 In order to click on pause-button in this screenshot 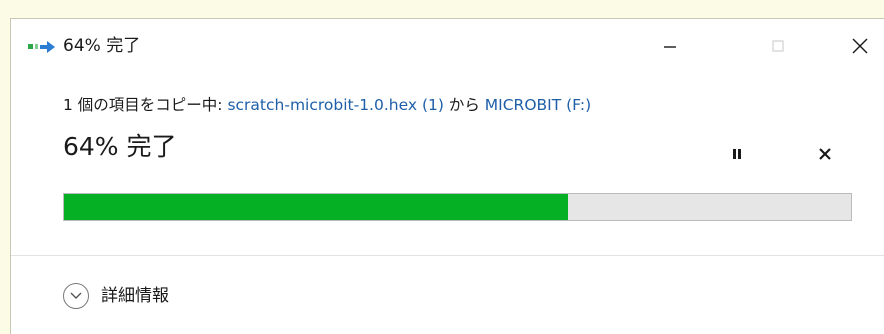, I will do `click(737, 154)`.